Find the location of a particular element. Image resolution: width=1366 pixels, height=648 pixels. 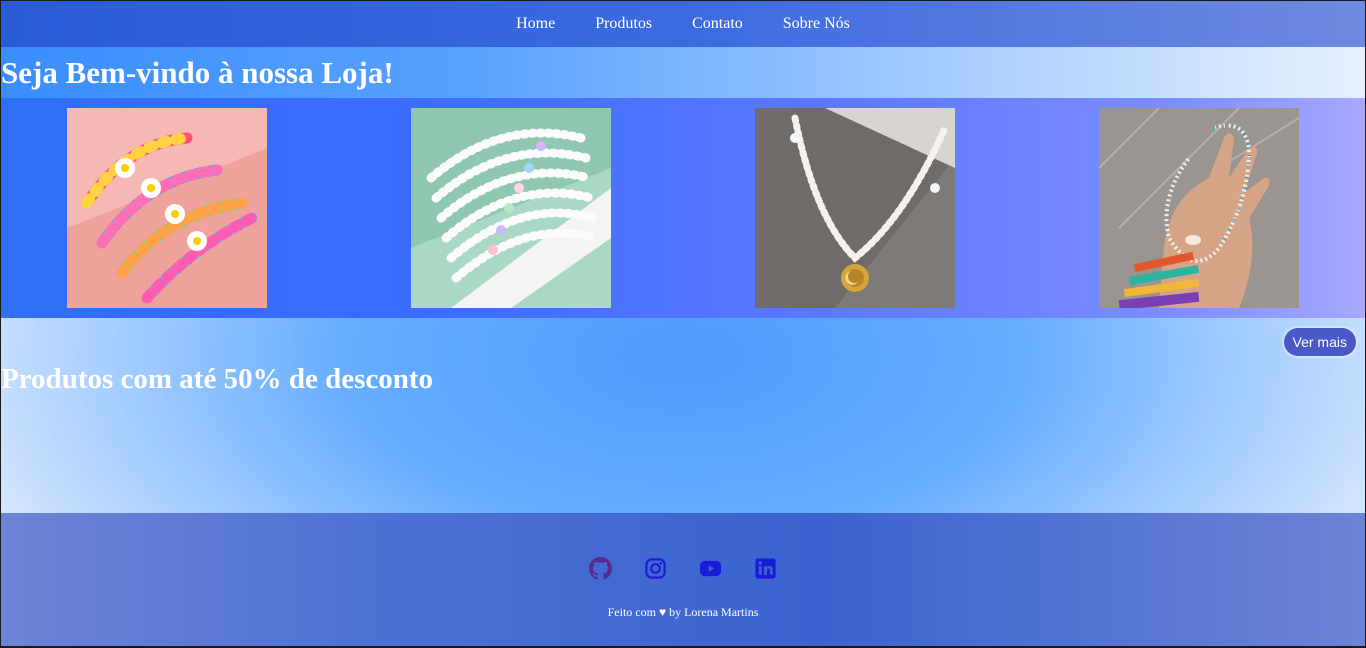

product-image-necklace-shell is located at coordinates (1199, 208).